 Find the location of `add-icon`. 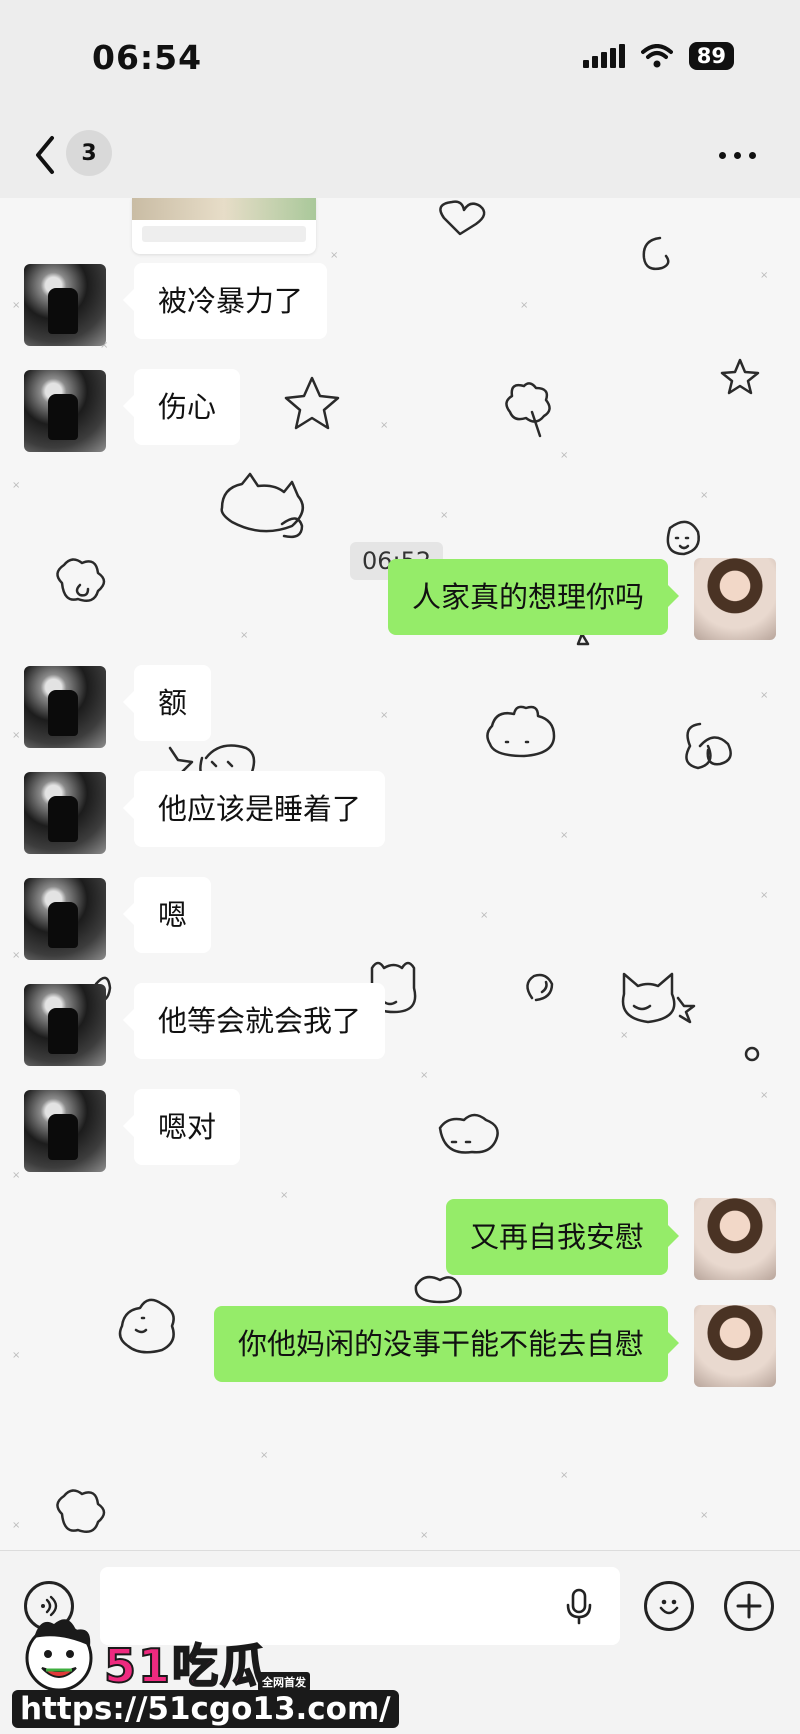

add-icon is located at coordinates (749, 1606).